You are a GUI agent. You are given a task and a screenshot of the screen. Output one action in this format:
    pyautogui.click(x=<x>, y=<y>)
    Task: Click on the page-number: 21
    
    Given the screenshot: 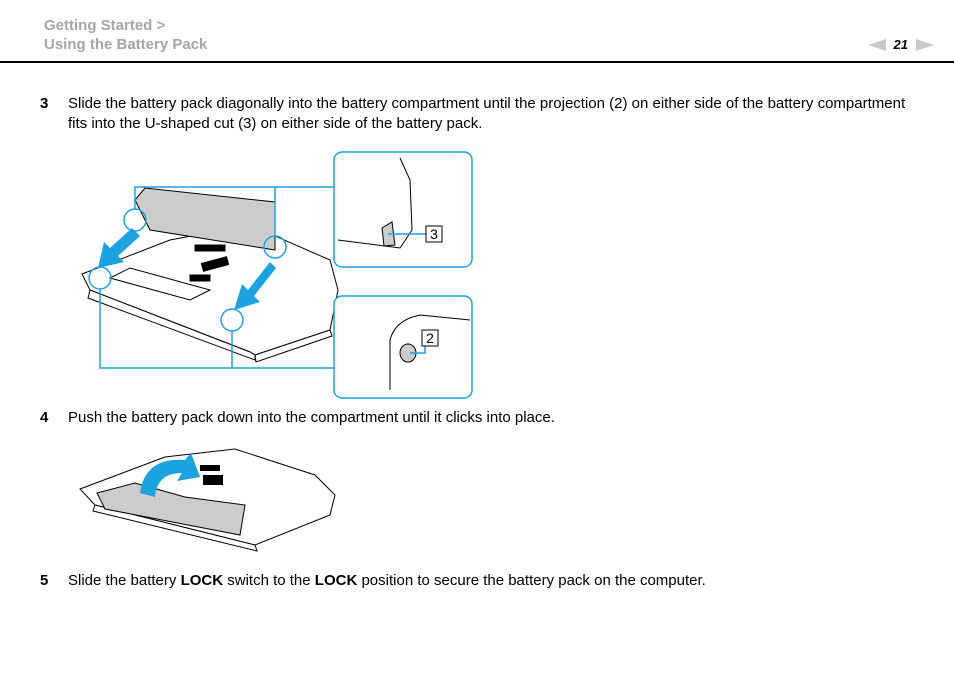 What is the action you would take?
    pyautogui.click(x=900, y=44)
    